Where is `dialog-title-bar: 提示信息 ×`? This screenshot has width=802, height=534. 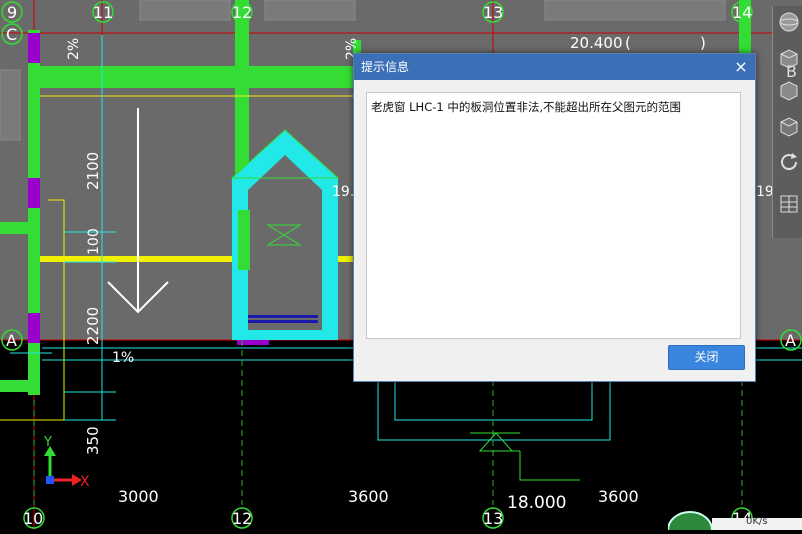
dialog-title-bar: 提示信息 × is located at coordinates (554, 67).